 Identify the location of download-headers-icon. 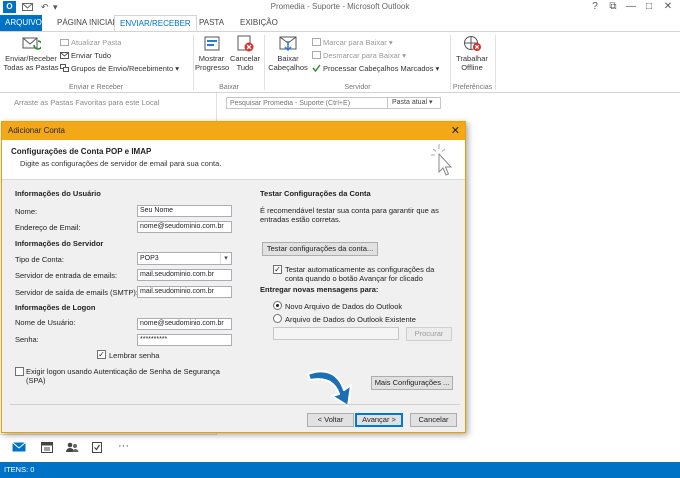
(288, 43).